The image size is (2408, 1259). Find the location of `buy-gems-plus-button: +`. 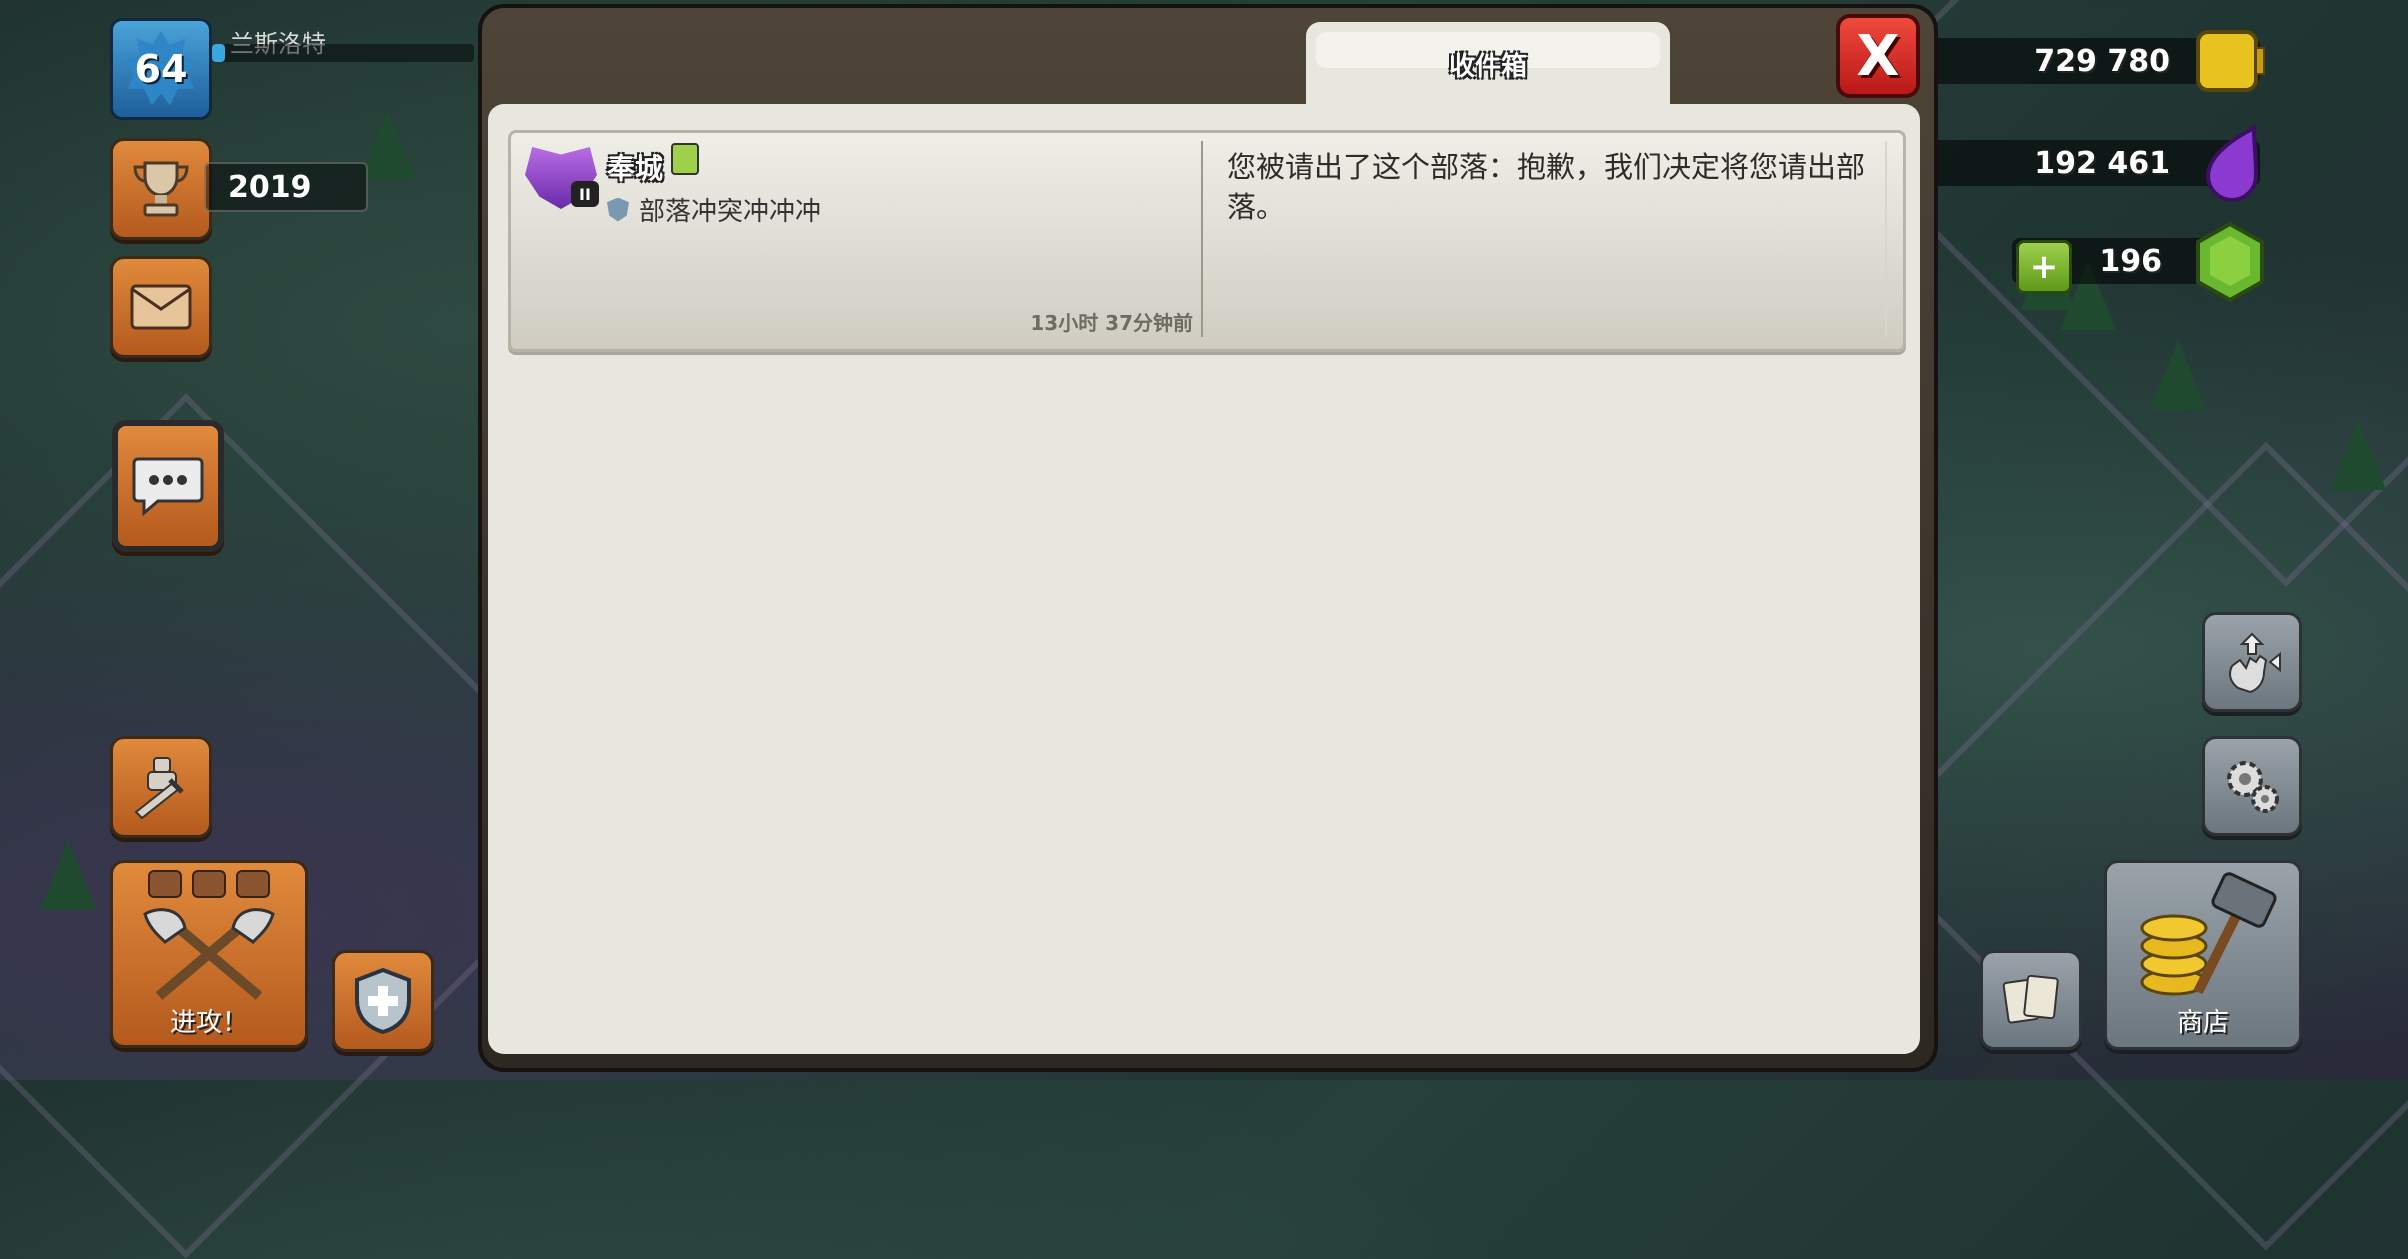

buy-gems-plus-button: + is located at coordinates (2044, 267).